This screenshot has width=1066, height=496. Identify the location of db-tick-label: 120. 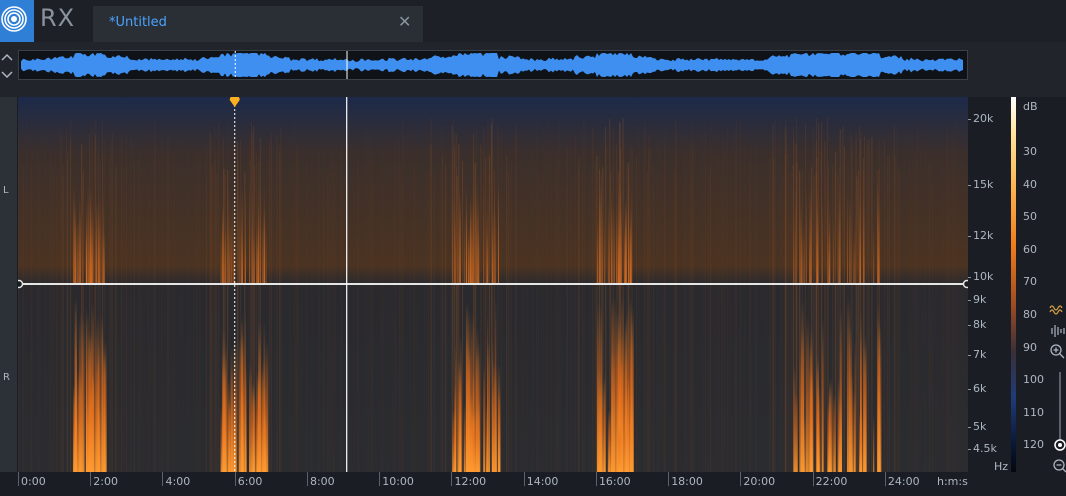
(1033, 445).